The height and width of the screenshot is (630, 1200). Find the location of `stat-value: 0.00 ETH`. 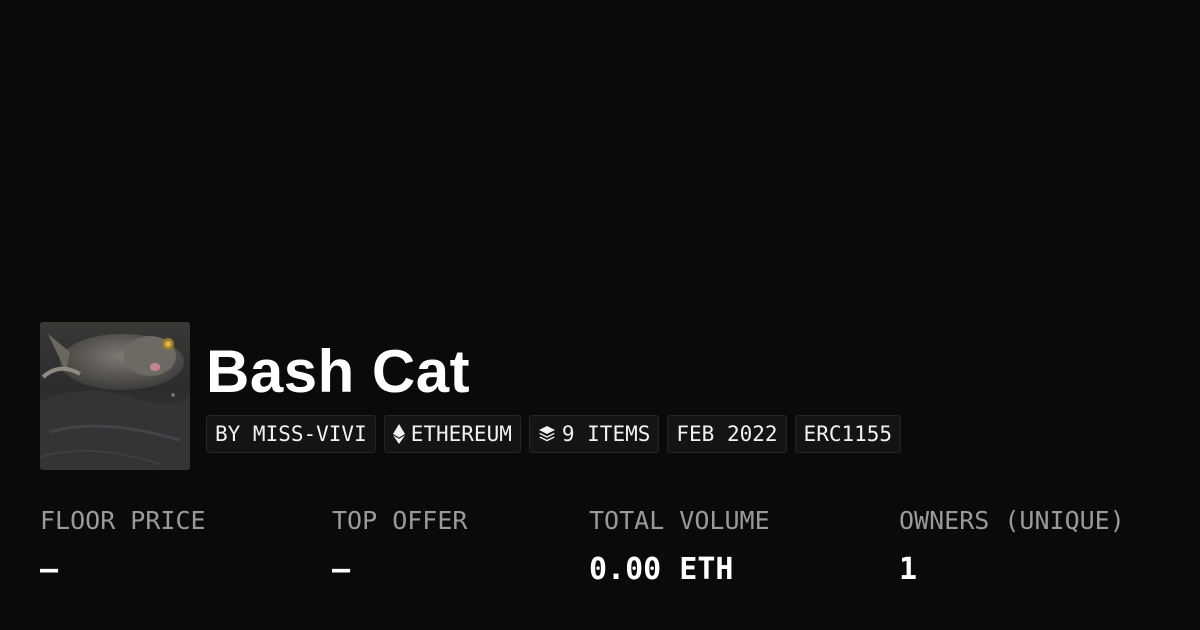

stat-value: 0.00 ETH is located at coordinates (661, 569).